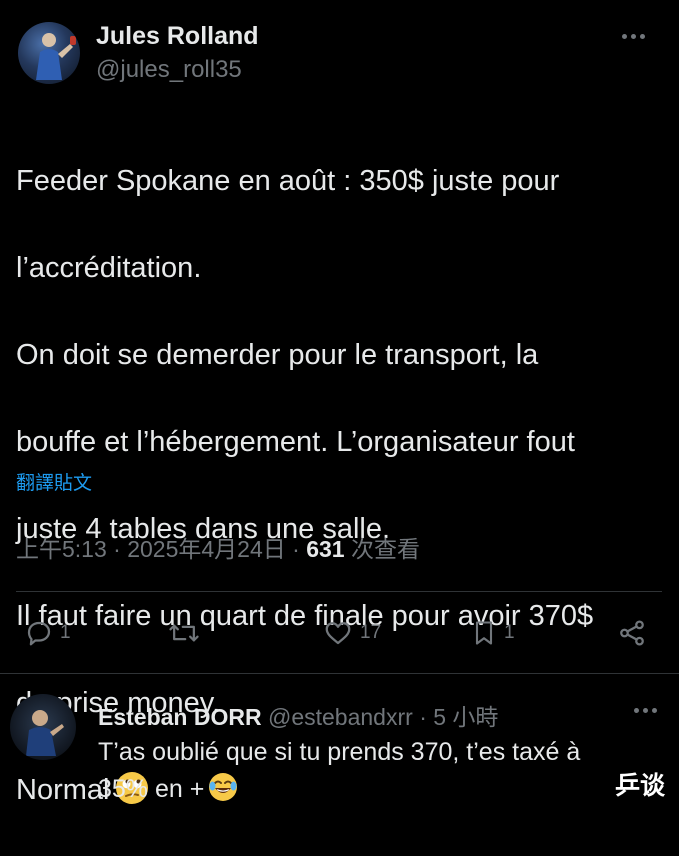 The height and width of the screenshot is (856, 679). I want to click on reply-author-name: Esteban DORR, so click(180, 717).